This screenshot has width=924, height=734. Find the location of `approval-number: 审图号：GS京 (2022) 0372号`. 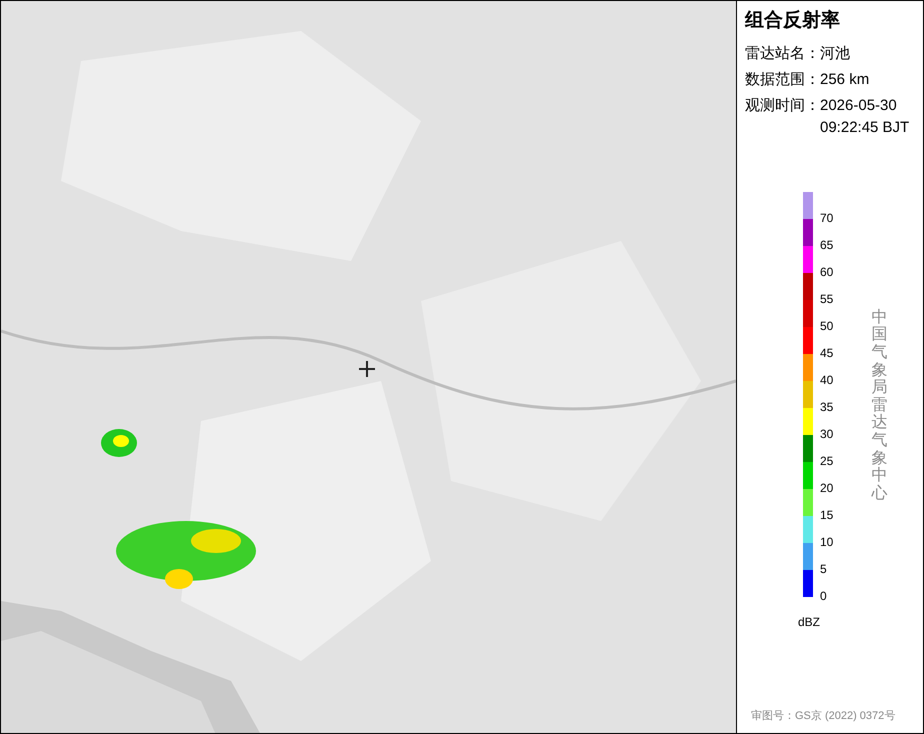

approval-number: 审图号：GS京 (2022) 0372号 is located at coordinates (823, 716).